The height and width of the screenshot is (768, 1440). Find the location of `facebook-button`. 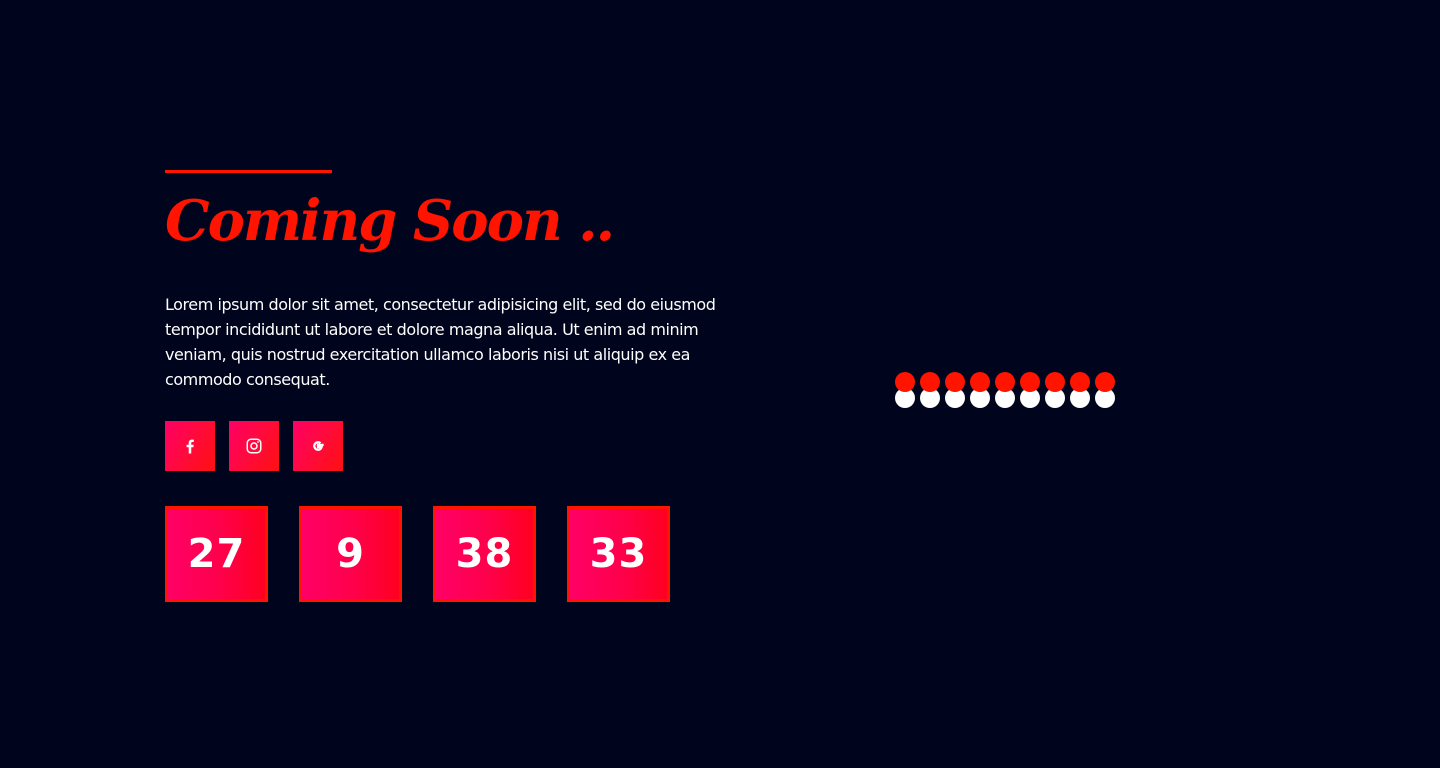

facebook-button is located at coordinates (190, 446).